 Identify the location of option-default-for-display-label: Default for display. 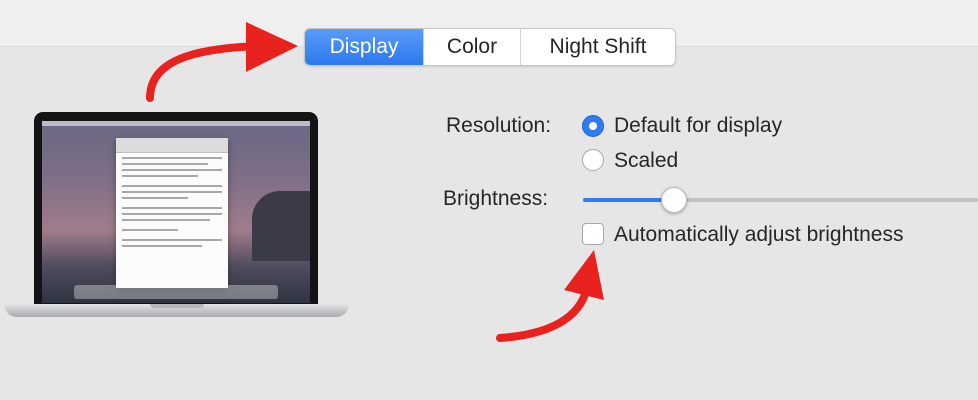
(698, 126).